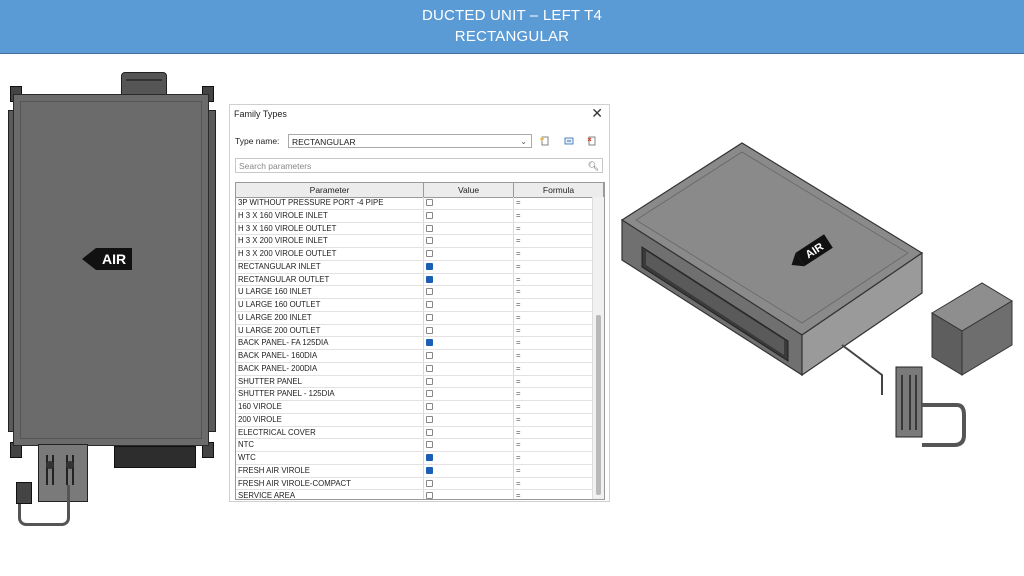  I want to click on parameter-name: H 3 X 200 VIROLE INLET, so click(283, 241).